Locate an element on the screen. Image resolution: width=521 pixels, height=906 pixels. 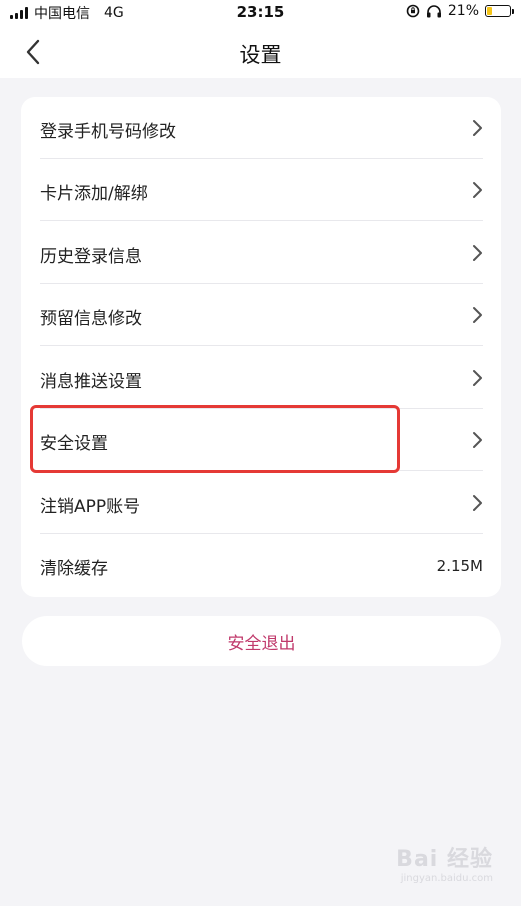
menu-item-label: 登录手机号码修改 is located at coordinates (108, 132).